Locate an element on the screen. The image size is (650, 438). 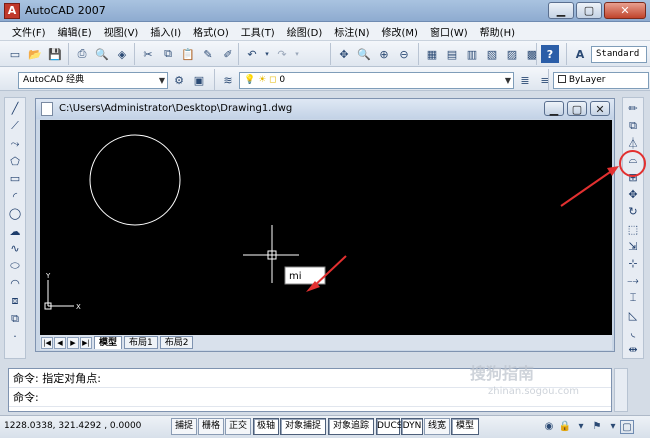
close-button: ✕ is located at coordinates (625, 10).